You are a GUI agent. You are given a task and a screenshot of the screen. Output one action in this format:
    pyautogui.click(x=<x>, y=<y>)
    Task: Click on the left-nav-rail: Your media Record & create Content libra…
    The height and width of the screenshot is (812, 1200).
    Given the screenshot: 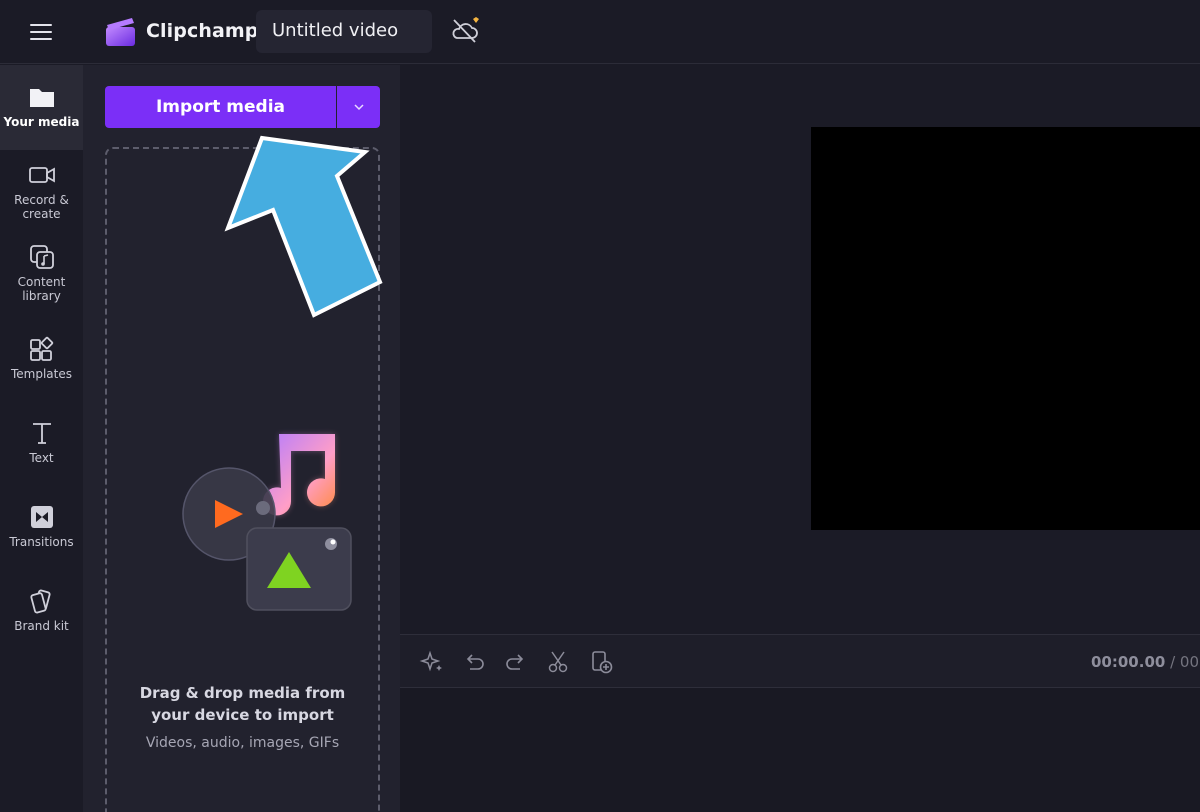 What is the action you would take?
    pyautogui.click(x=41, y=438)
    